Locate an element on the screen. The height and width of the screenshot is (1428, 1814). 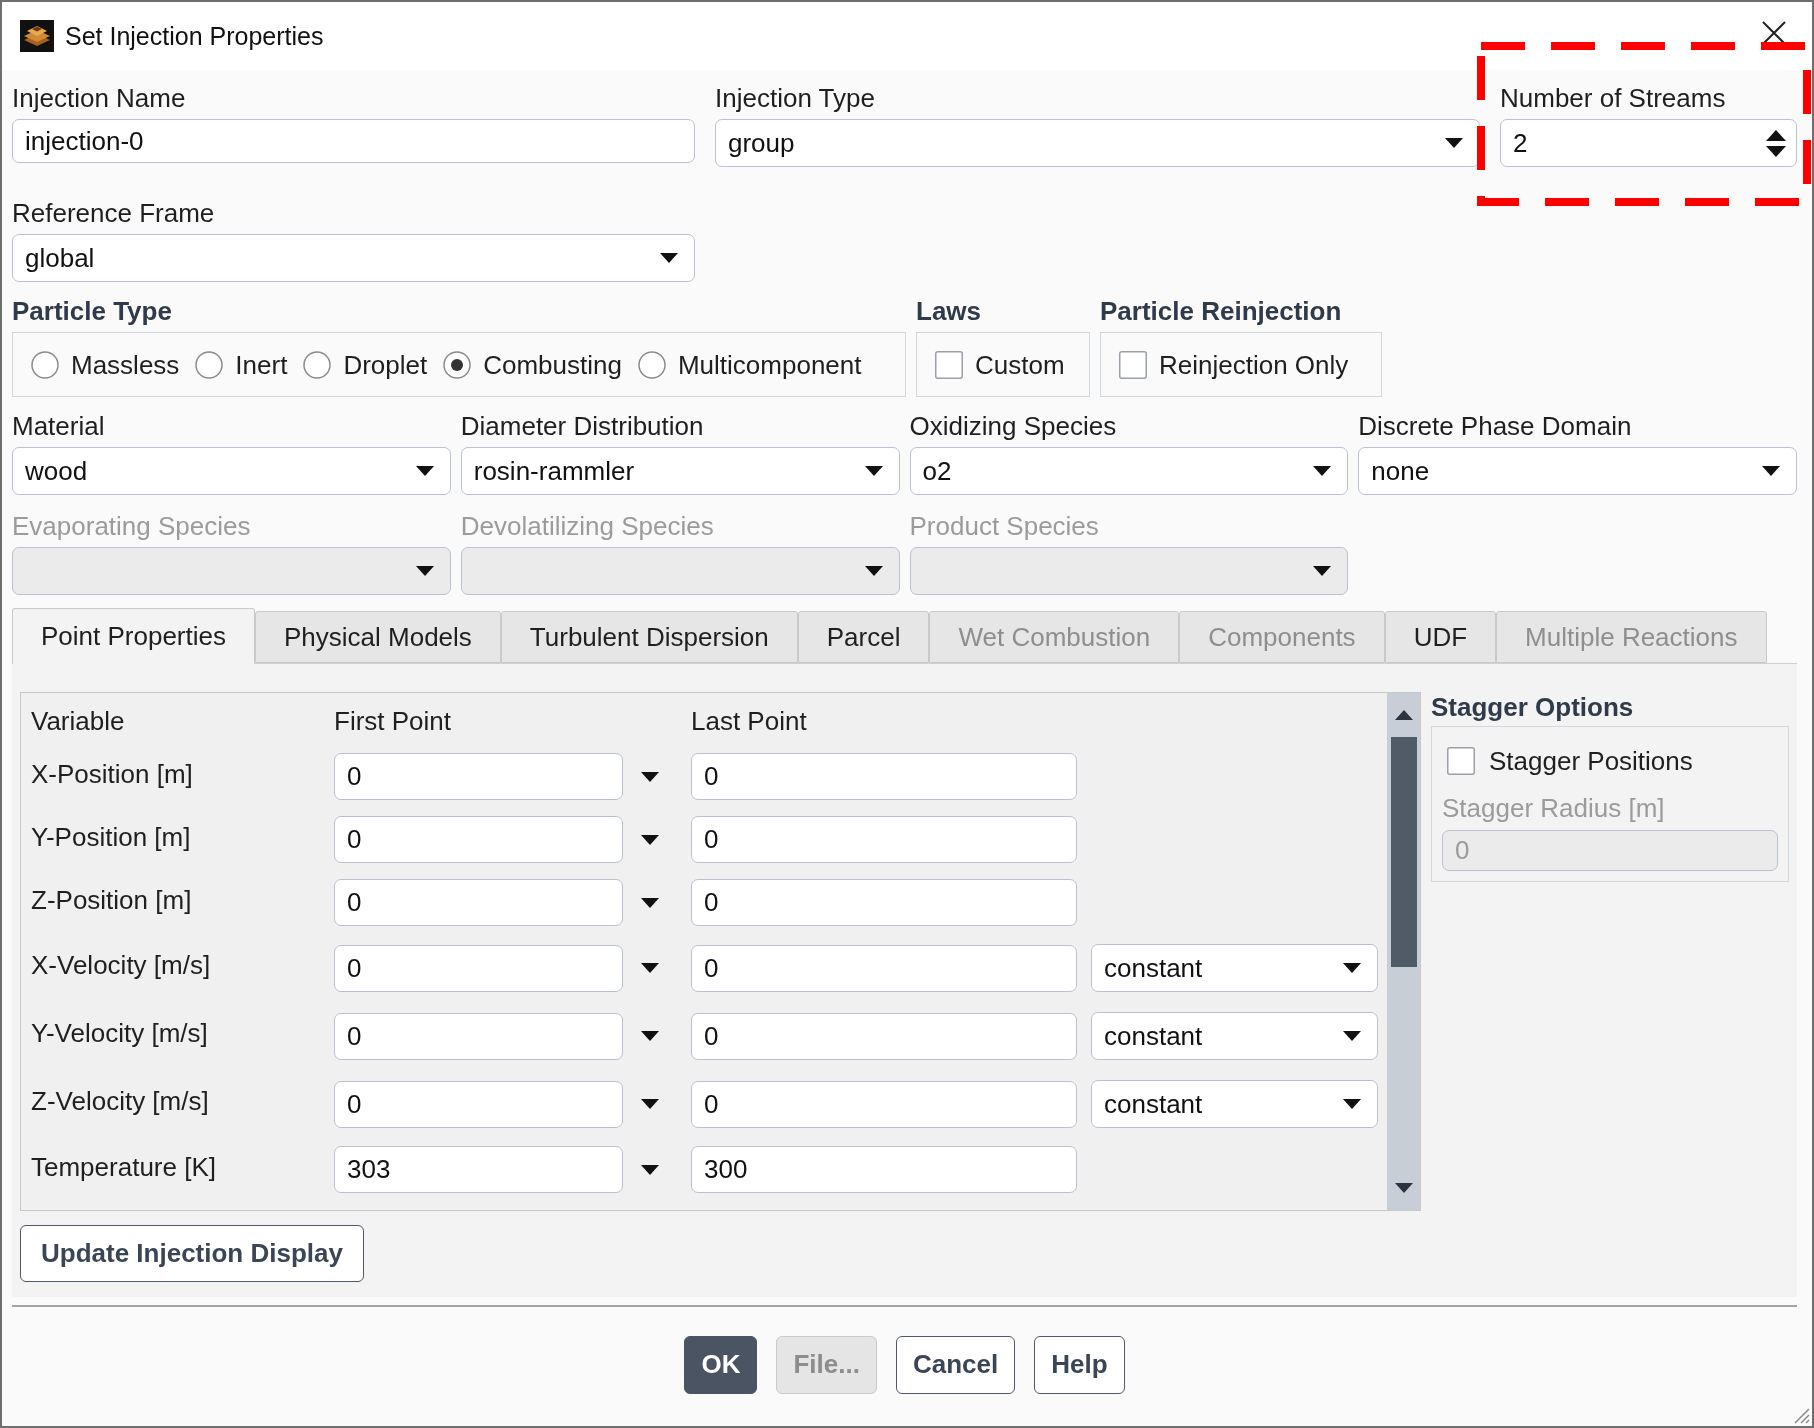
field-label: Number of Streams is located at coordinates (1613, 98).